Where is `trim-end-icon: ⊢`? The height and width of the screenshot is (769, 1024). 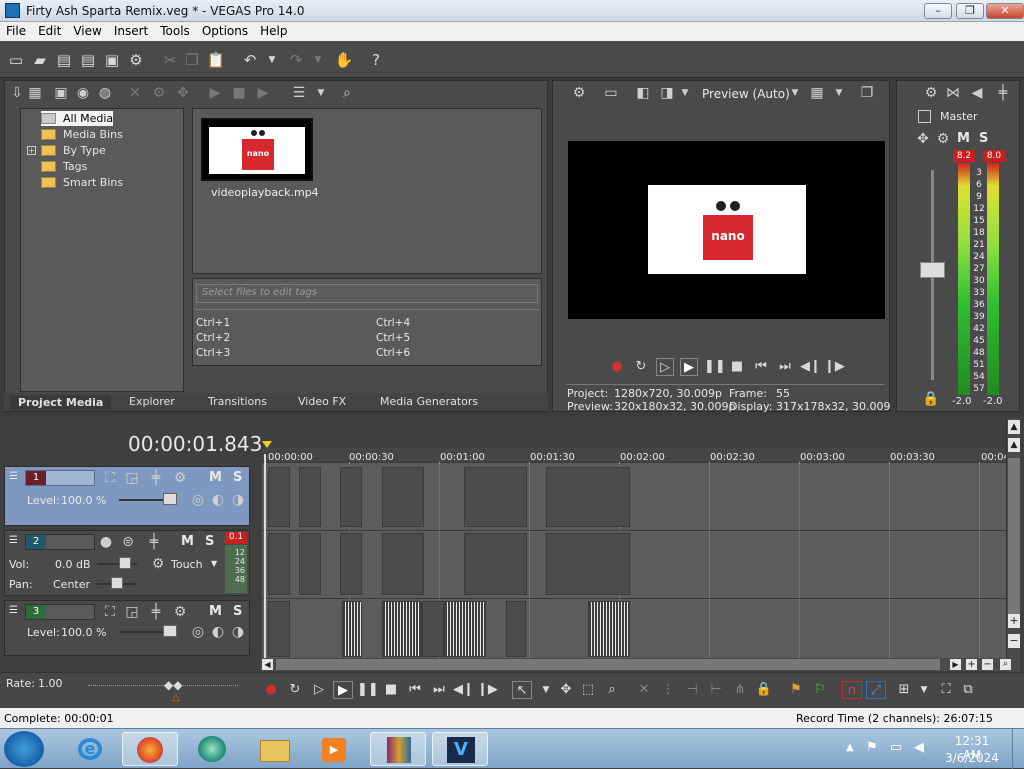
trim-end-icon: ⊢ is located at coordinates (716, 690).